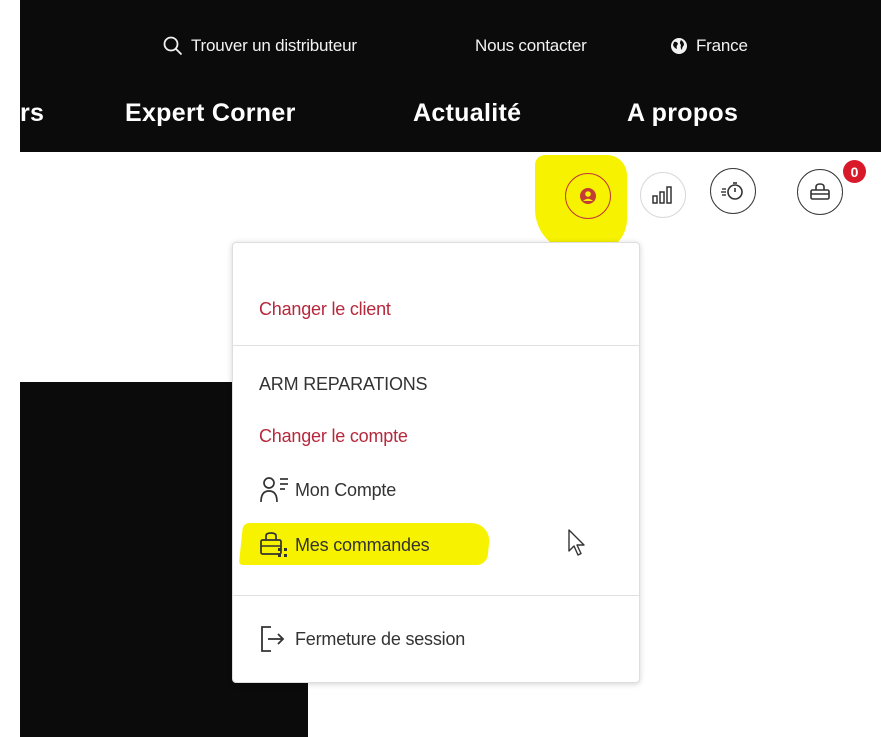  I want to click on basket-icon, so click(820, 191).